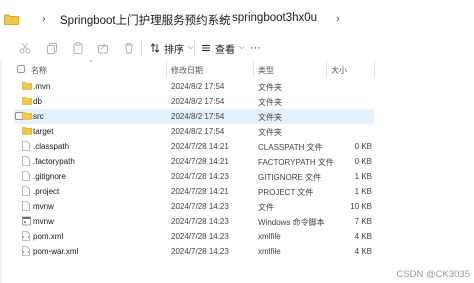  What do you see at coordinates (46, 191) in the screenshot?
I see `file-name: .project` at bounding box center [46, 191].